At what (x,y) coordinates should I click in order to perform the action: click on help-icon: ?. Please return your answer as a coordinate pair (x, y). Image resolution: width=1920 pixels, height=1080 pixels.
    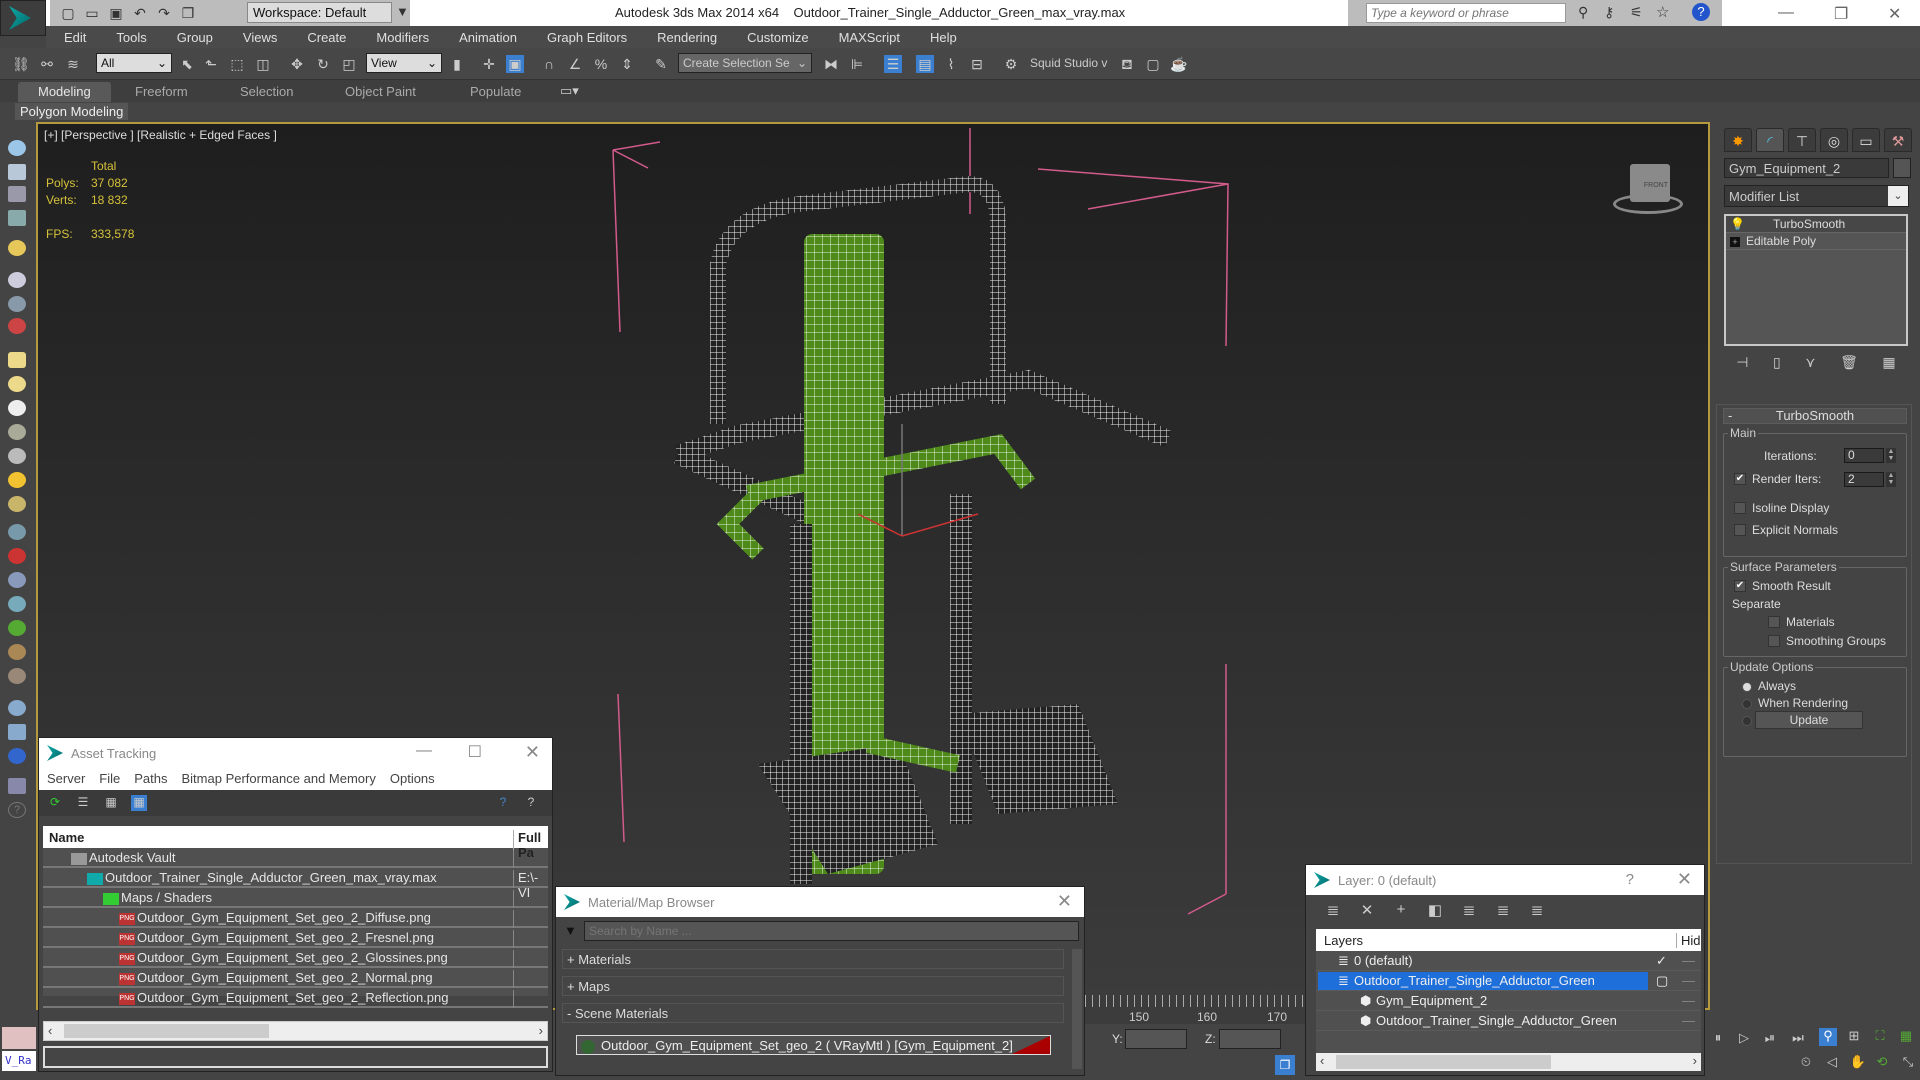
    Looking at the image, I should click on (1701, 12).